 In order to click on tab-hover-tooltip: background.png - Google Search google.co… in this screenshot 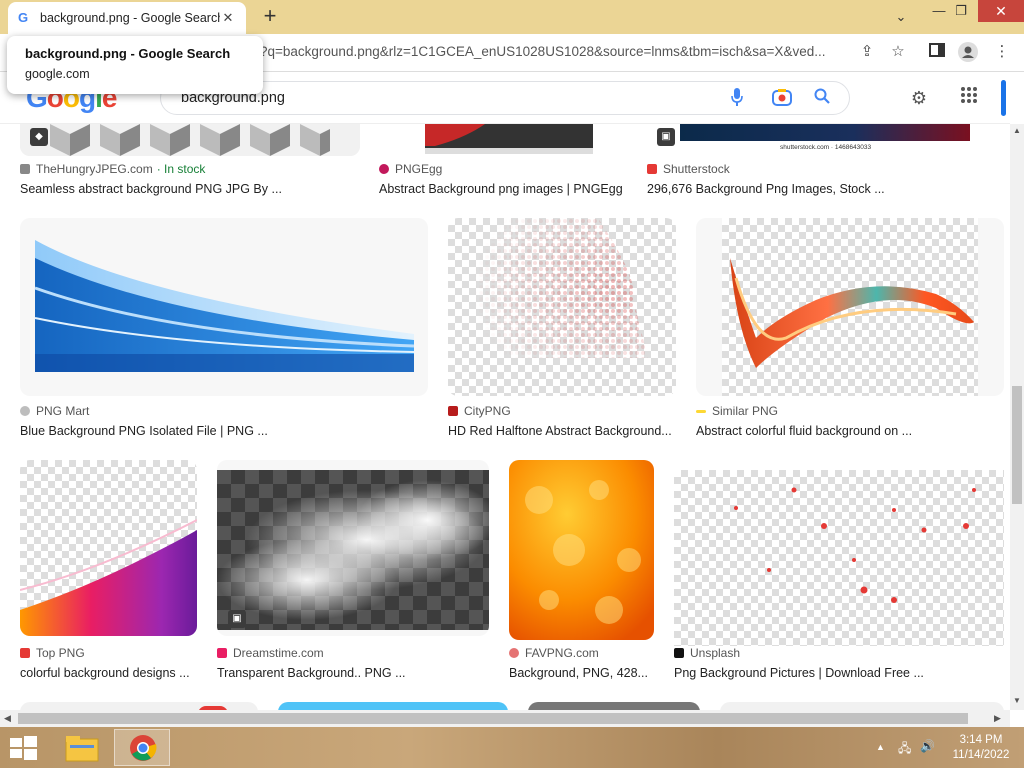, I will do `click(135, 65)`.